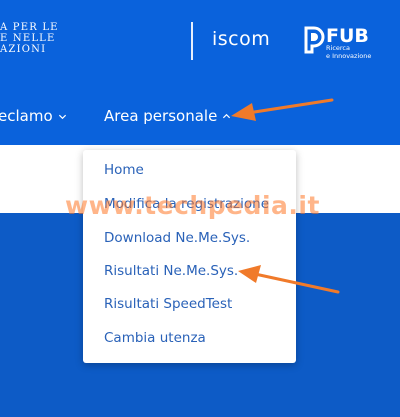  Describe the element at coordinates (289, 279) in the screenshot. I see `arrow-to-risultati-nemesys` at that location.